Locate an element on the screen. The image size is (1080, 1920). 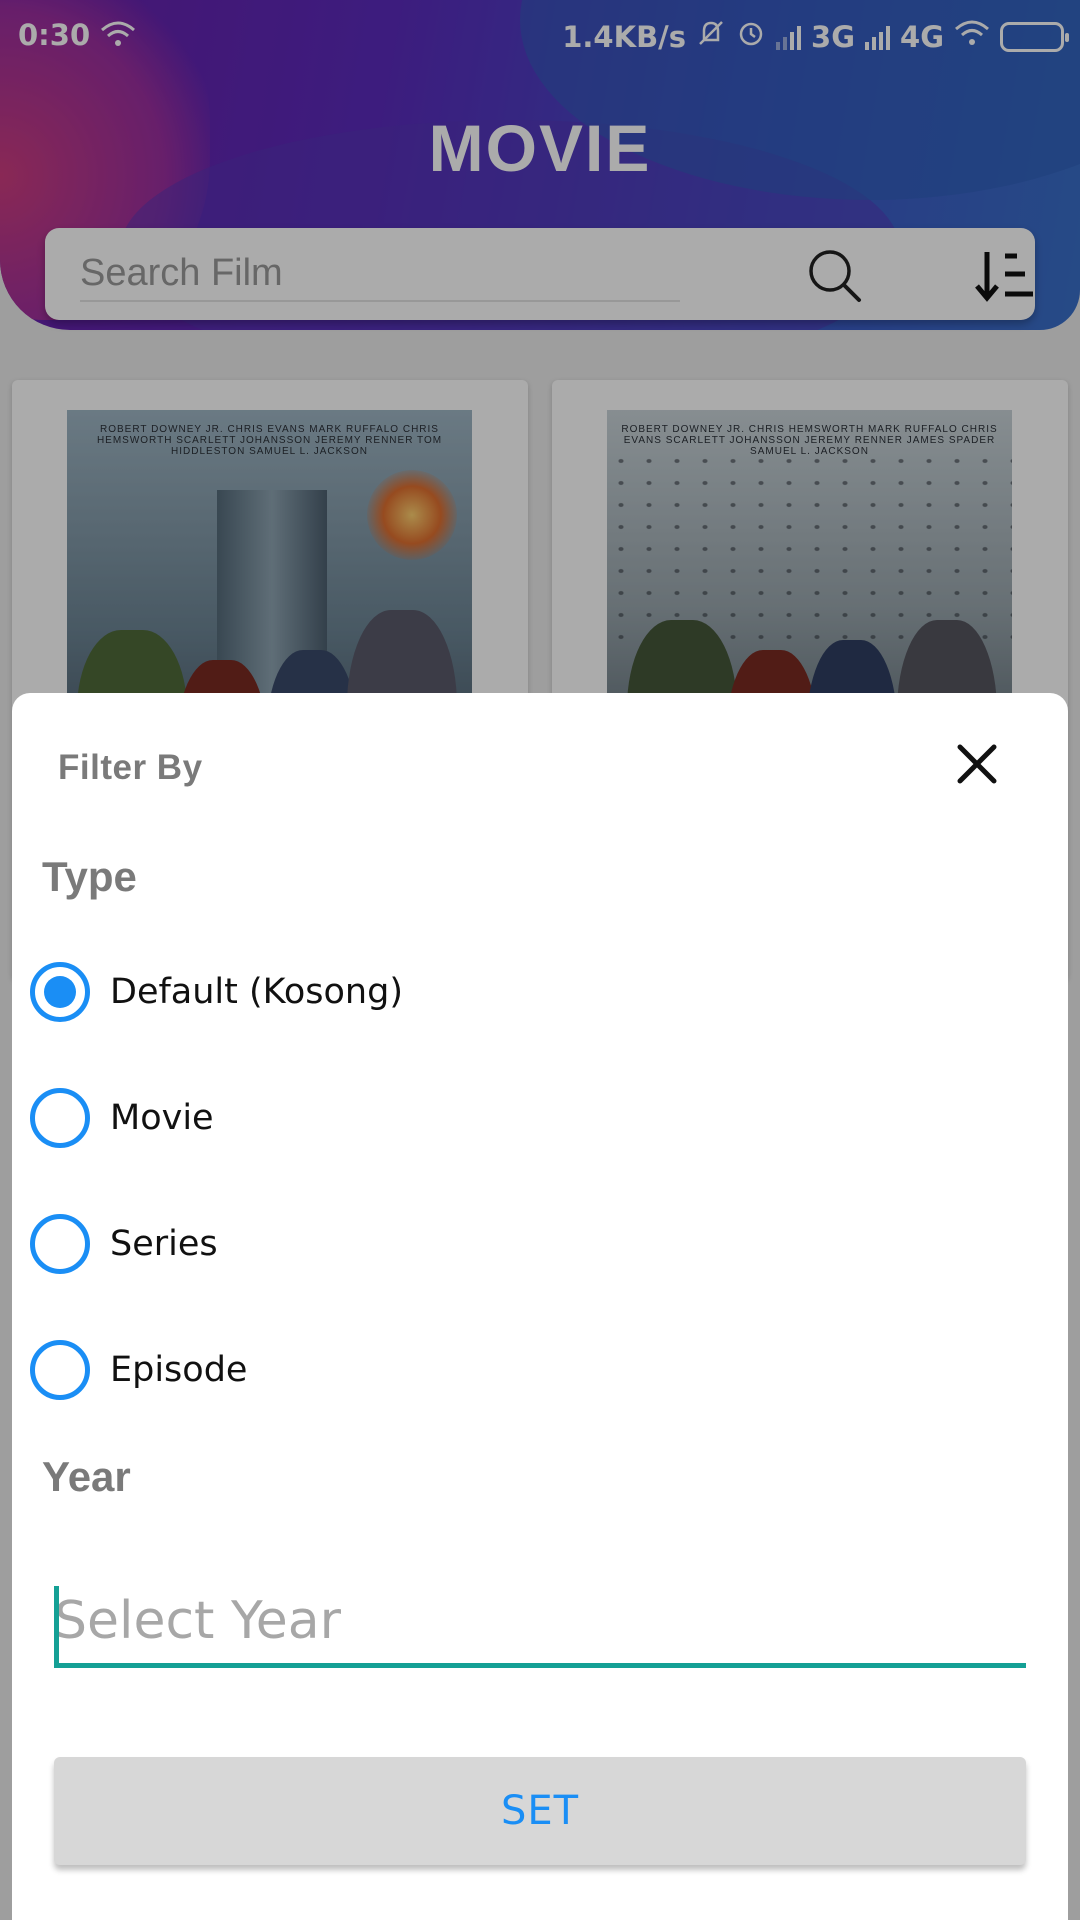
radio-movie: Movie is located at coordinates (122, 1118).